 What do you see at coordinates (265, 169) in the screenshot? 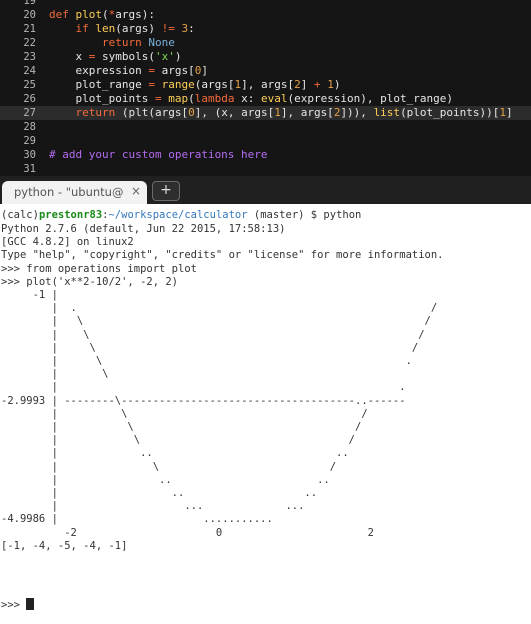
I see `editor-line: 31` at bounding box center [265, 169].